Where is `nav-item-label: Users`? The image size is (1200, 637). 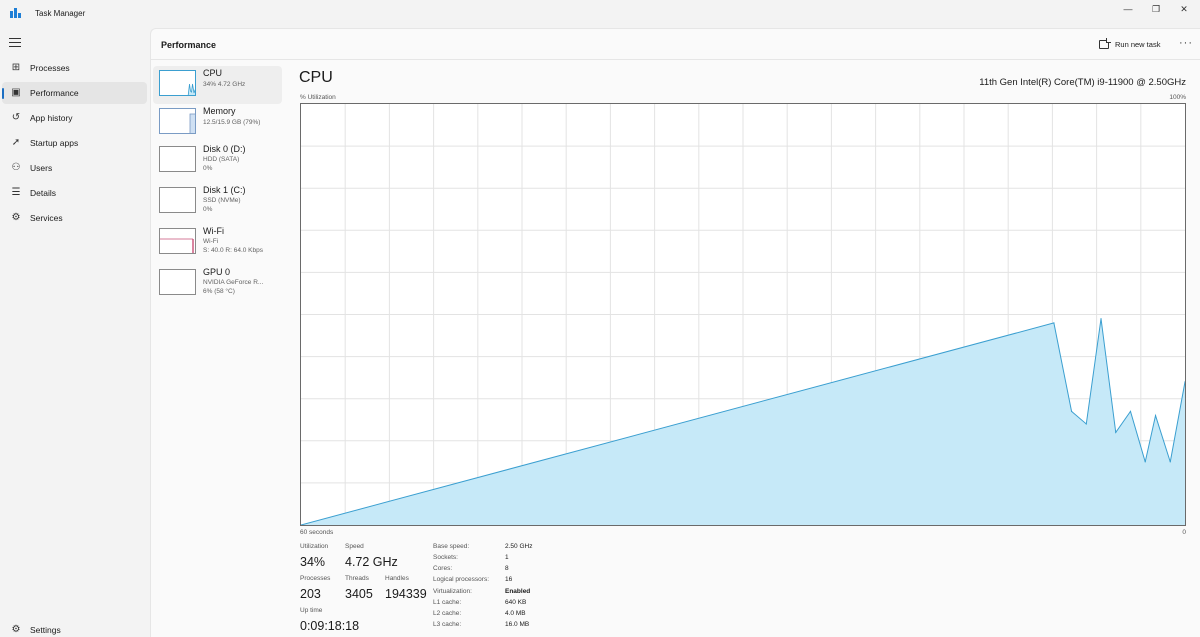 nav-item-label: Users is located at coordinates (41, 168).